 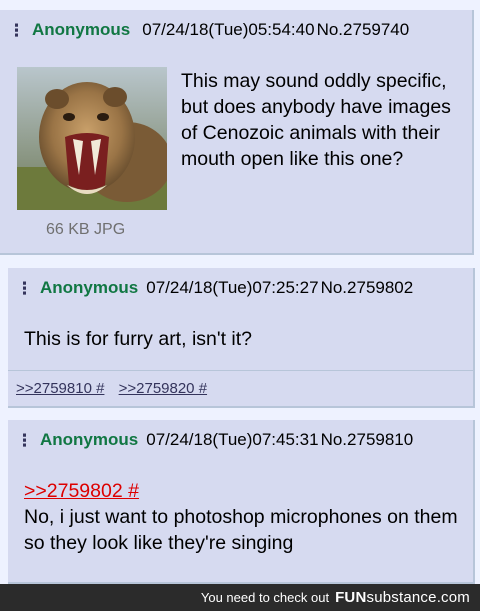 I want to click on reply1-datetime: 07/24/18(Tue)07:25:27, so click(x=232, y=287).